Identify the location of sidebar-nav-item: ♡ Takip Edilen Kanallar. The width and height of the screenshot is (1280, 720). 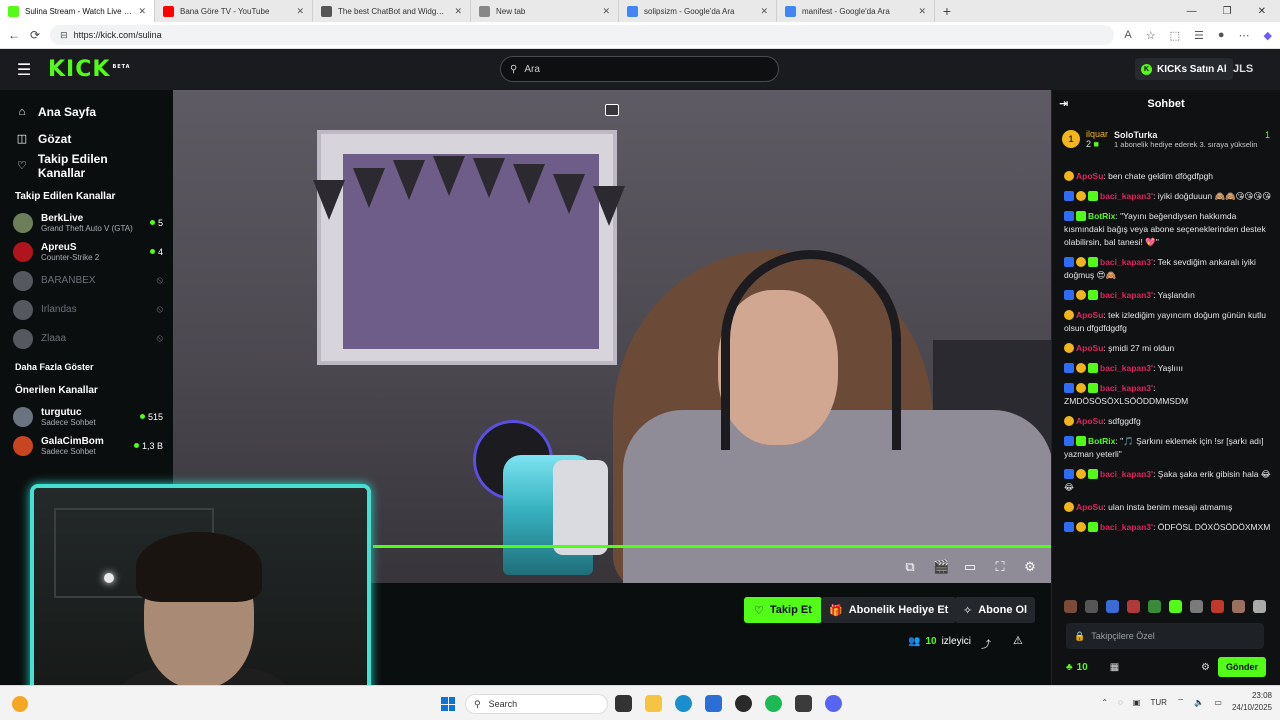
(86, 166).